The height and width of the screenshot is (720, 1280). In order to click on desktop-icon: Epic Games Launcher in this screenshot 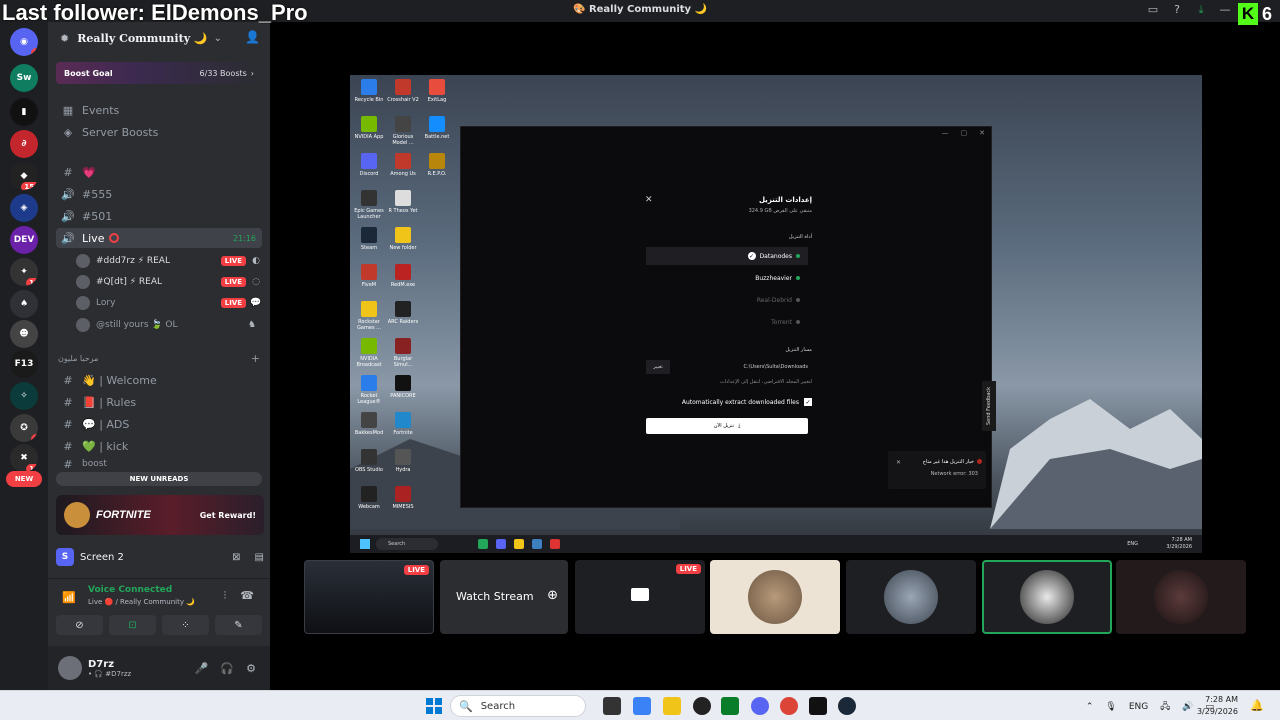, I will do `click(369, 205)`.